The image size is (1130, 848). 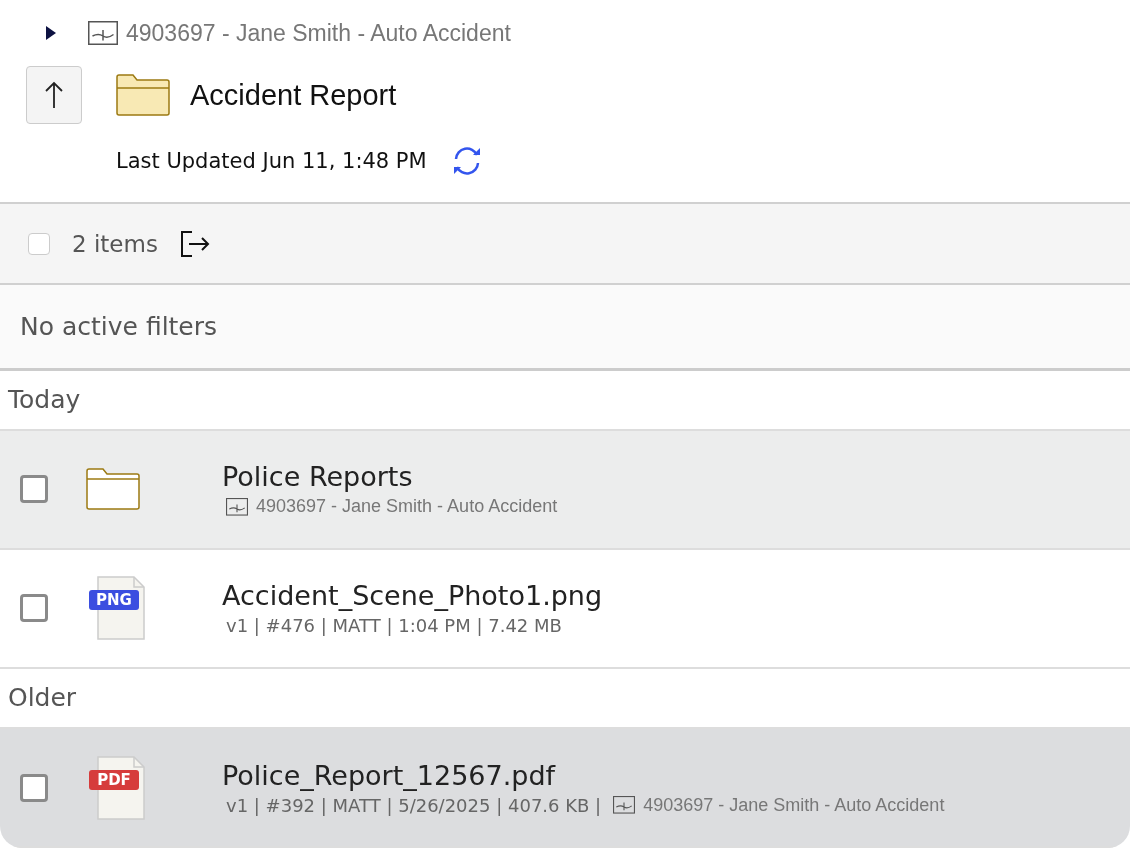 I want to click on up-button, so click(x=54, y=95).